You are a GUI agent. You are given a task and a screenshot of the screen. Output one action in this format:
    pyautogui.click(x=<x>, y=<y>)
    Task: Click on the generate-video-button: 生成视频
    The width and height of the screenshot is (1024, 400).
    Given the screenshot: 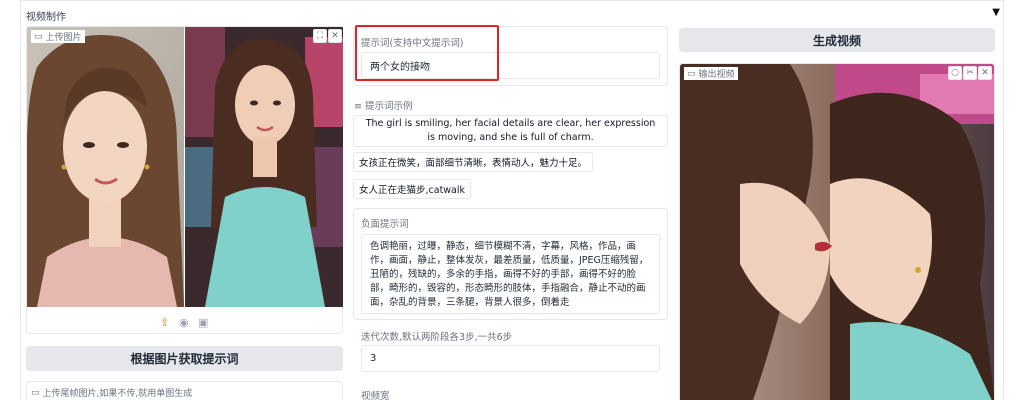 What is the action you would take?
    pyautogui.click(x=837, y=40)
    